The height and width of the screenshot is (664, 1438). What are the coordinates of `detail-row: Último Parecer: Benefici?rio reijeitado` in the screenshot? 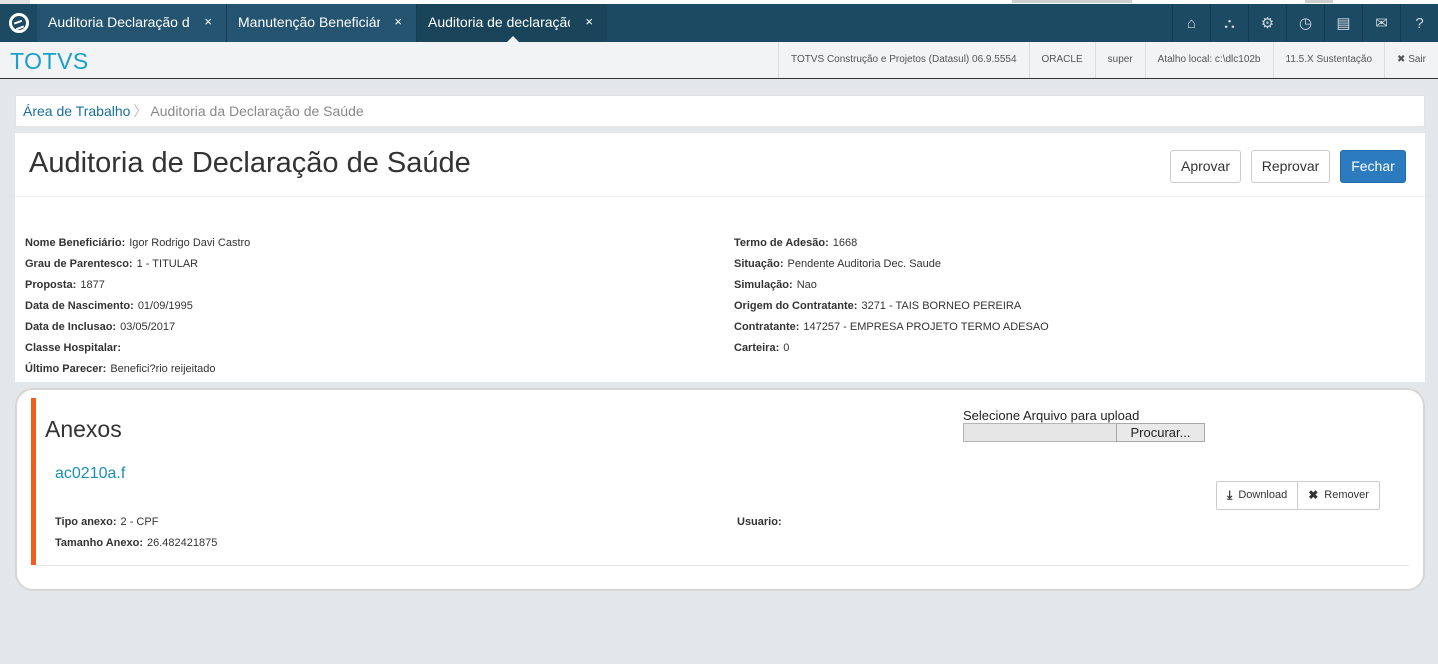 It's located at (120, 369).